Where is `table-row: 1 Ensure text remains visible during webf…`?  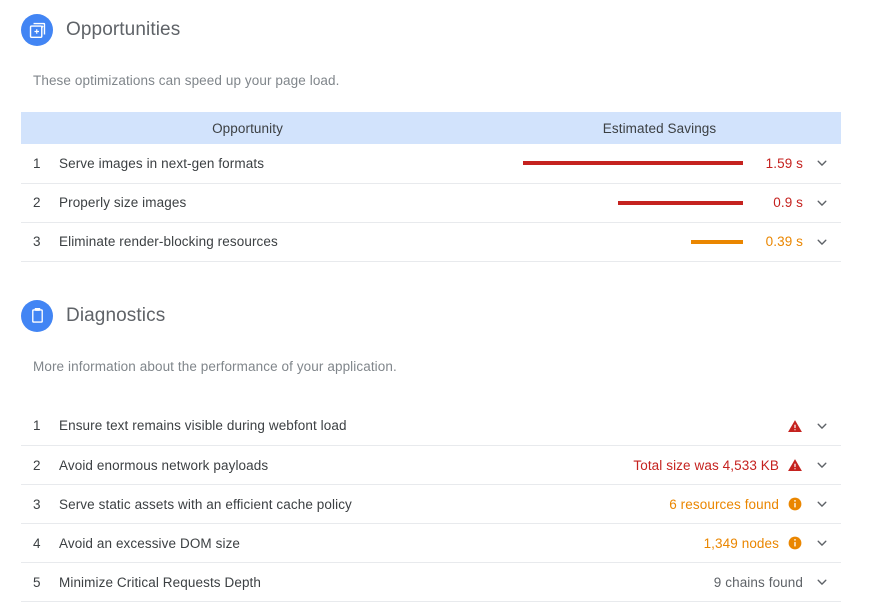
table-row: 1 Ensure text remains visible during webf… is located at coordinates (431, 426).